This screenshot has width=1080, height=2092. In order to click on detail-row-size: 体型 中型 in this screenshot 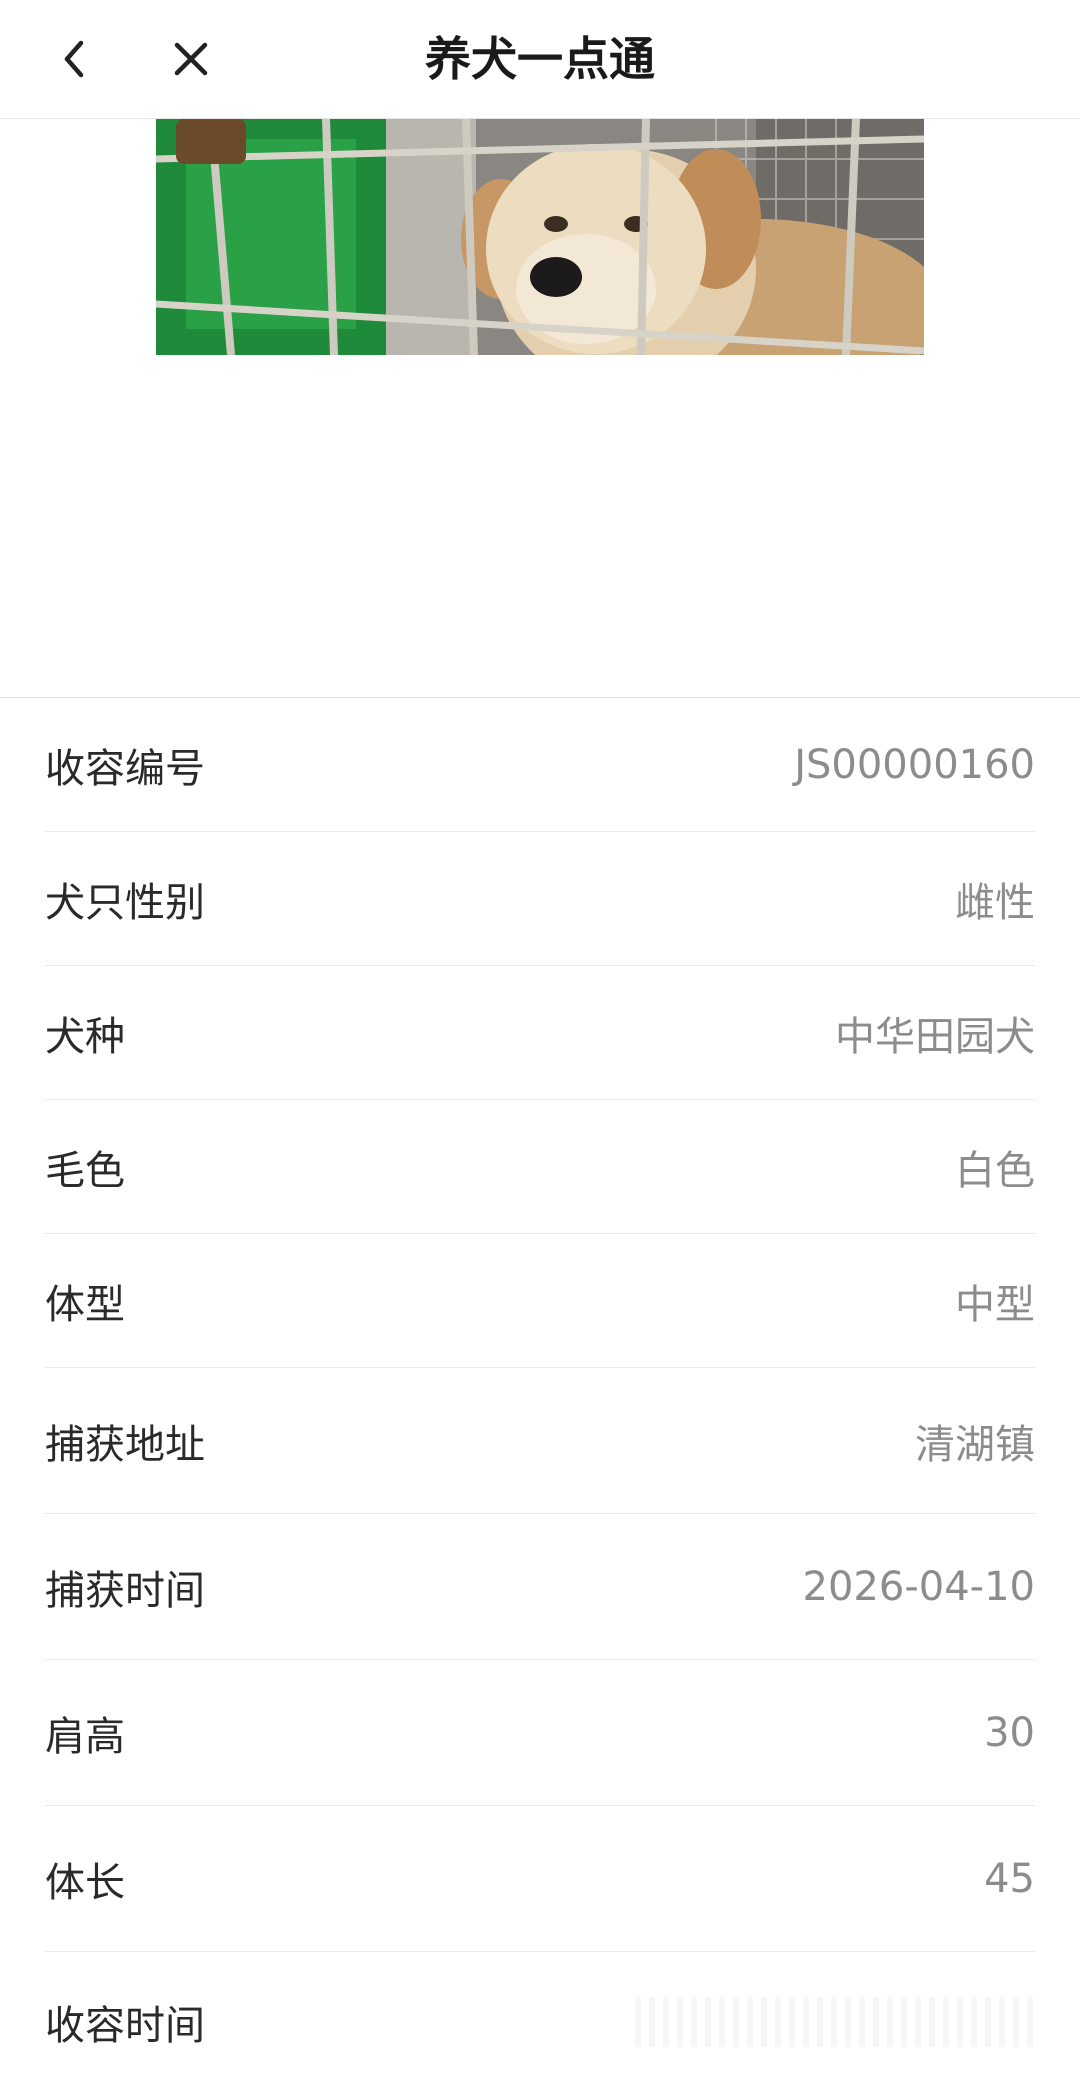, I will do `click(540, 1301)`.